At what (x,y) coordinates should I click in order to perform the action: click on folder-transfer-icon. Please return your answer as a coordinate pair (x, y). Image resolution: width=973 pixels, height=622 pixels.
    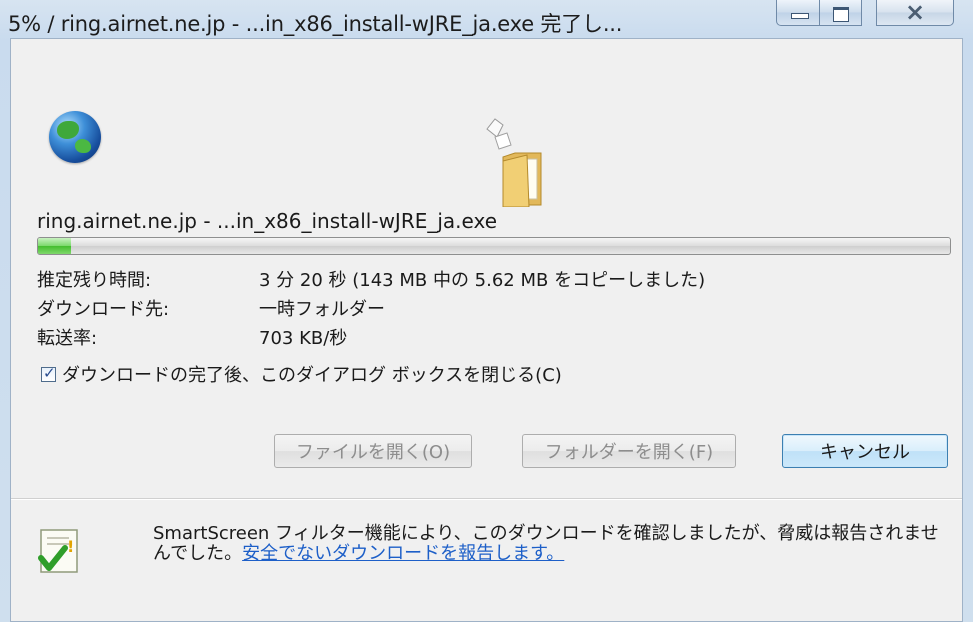
    Looking at the image, I should click on (514, 162).